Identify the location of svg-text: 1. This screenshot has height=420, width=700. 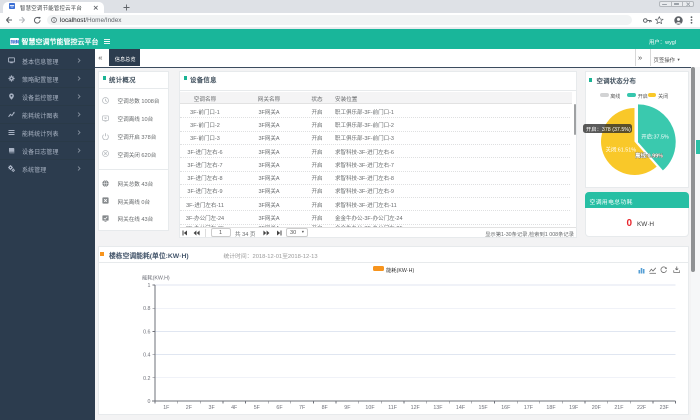
(149, 286).